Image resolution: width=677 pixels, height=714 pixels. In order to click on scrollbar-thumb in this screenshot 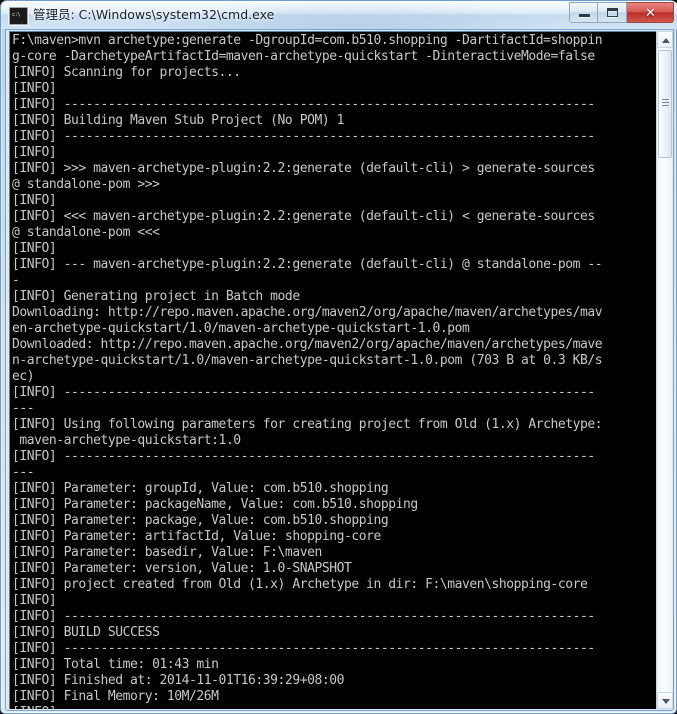, I will do `click(665, 104)`.